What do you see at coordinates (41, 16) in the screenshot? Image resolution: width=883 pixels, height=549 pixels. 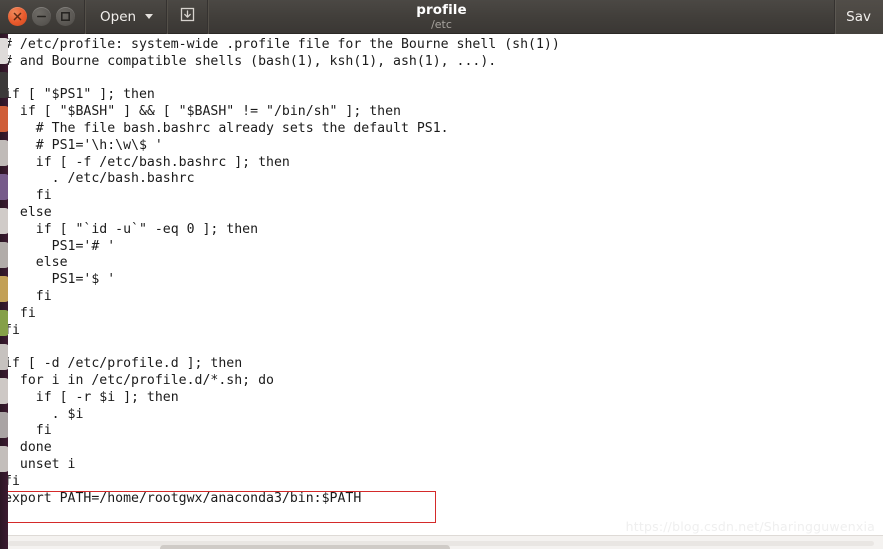 I see `minimize-icon` at bounding box center [41, 16].